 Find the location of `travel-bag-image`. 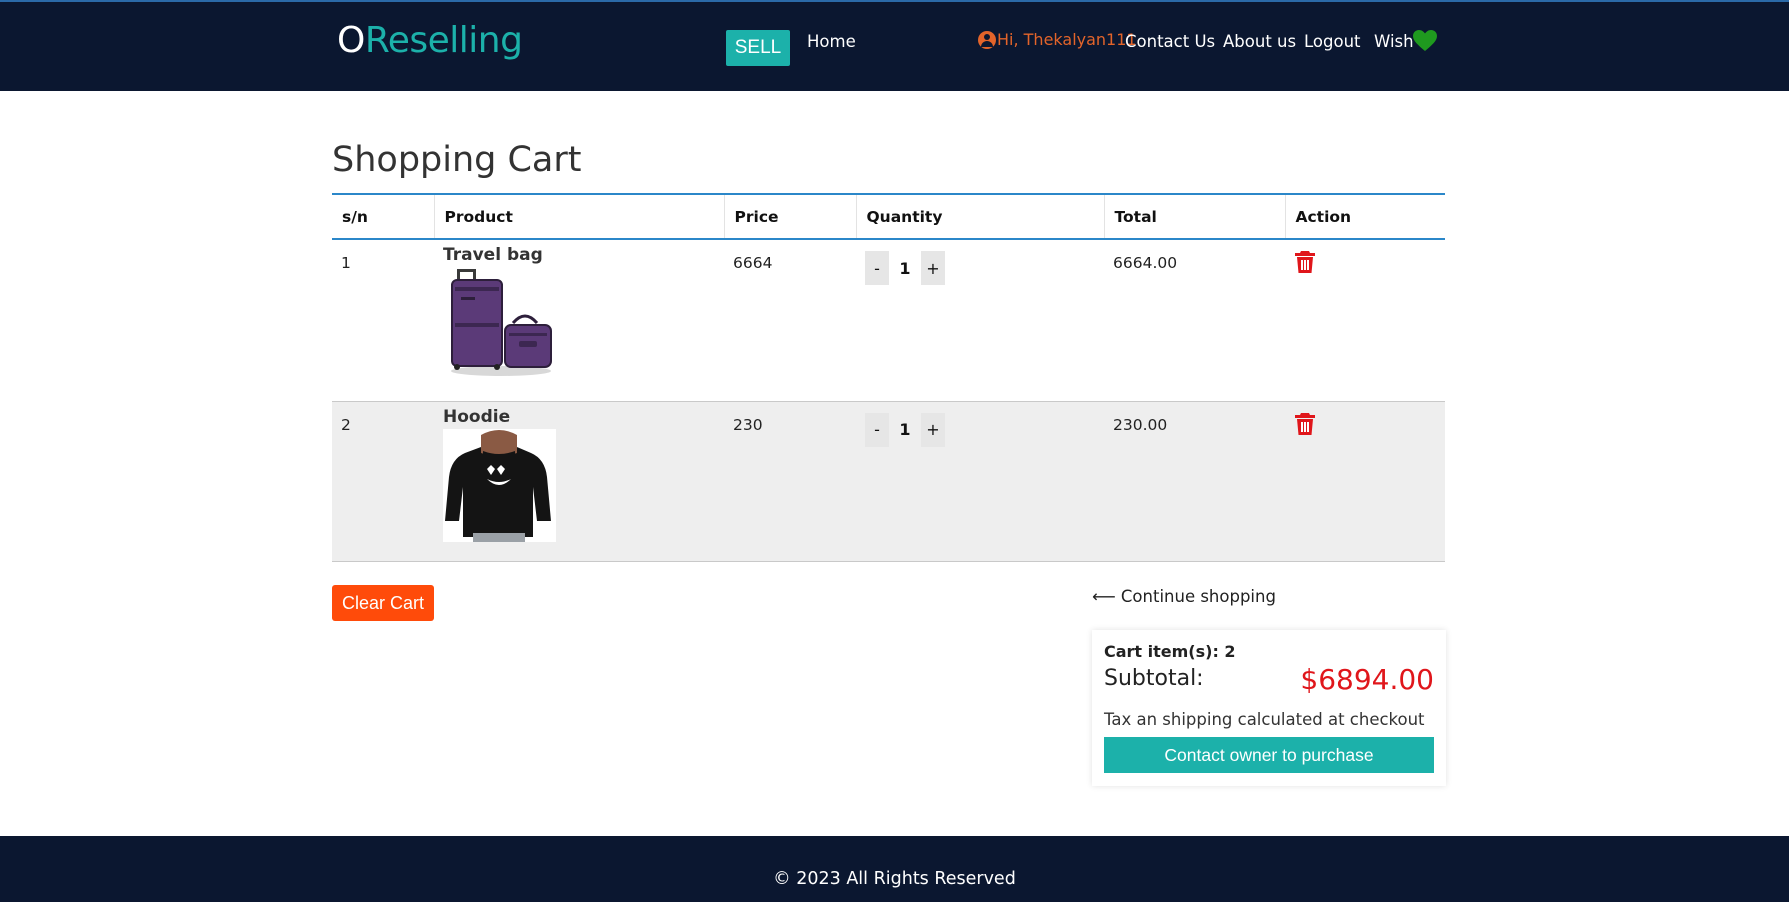

travel-bag-image is located at coordinates (499, 323).